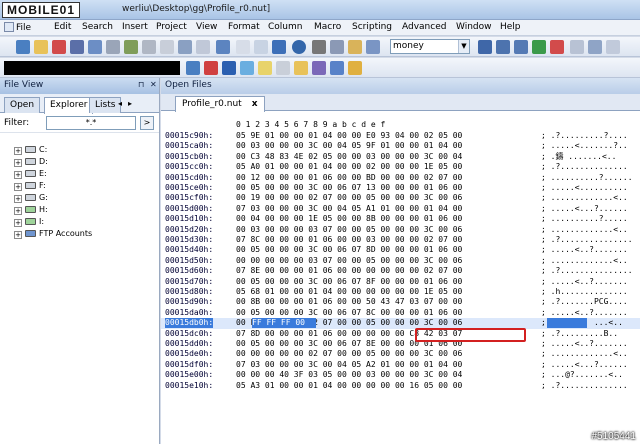  I want to click on page-setup-icon, so click(167, 47).